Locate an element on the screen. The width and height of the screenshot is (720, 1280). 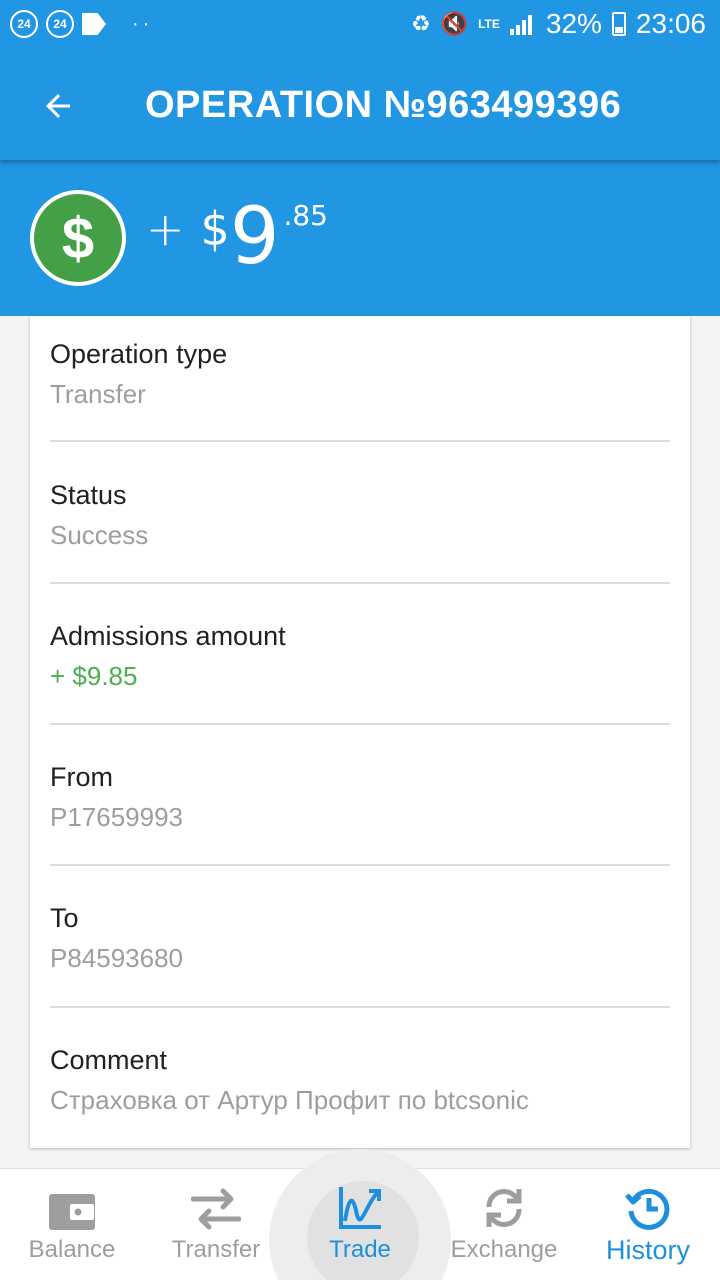
detail-to: To P84593680 is located at coordinates (360, 939).